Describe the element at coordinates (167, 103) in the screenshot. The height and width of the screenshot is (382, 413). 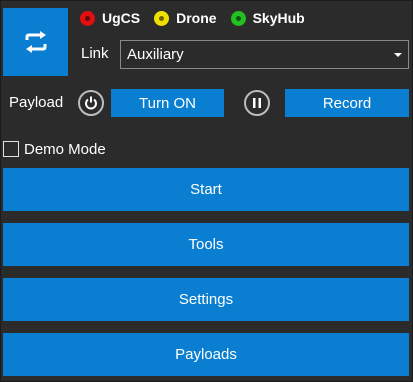
I see `turn-on-button: Turn ON` at that location.